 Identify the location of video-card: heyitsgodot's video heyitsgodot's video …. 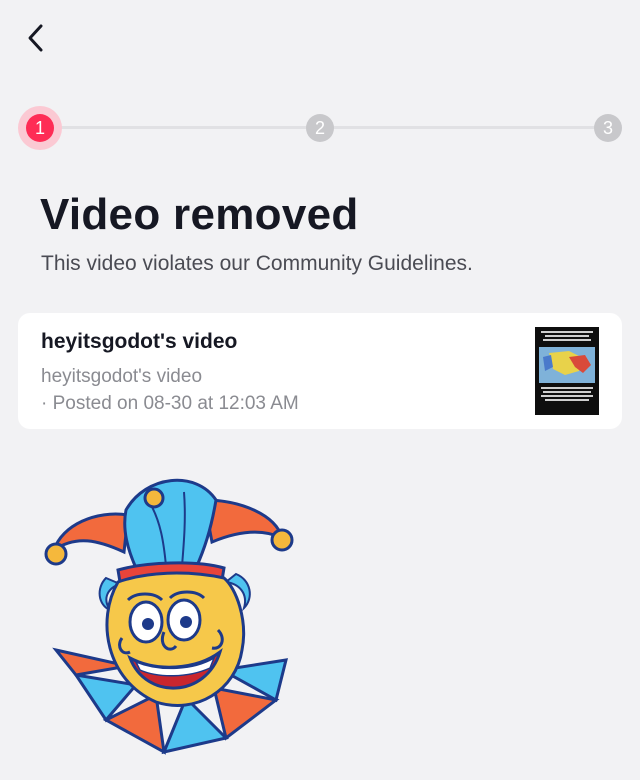
(320, 371).